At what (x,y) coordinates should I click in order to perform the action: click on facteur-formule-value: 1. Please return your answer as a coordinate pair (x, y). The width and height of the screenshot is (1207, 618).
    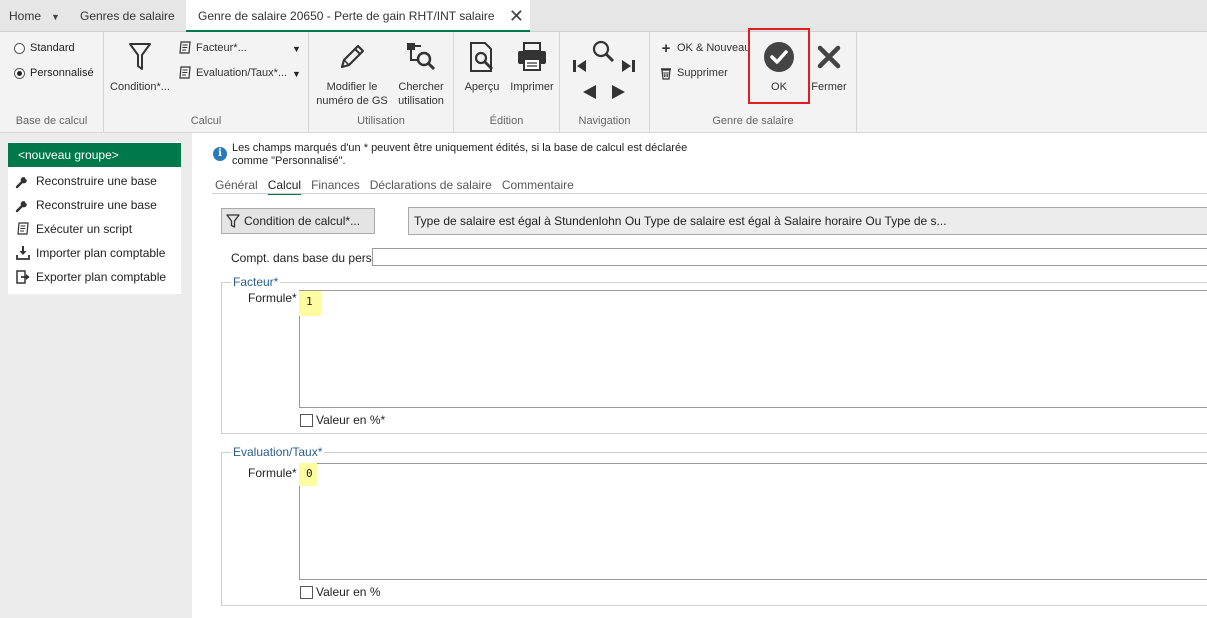
    Looking at the image, I should click on (310, 303).